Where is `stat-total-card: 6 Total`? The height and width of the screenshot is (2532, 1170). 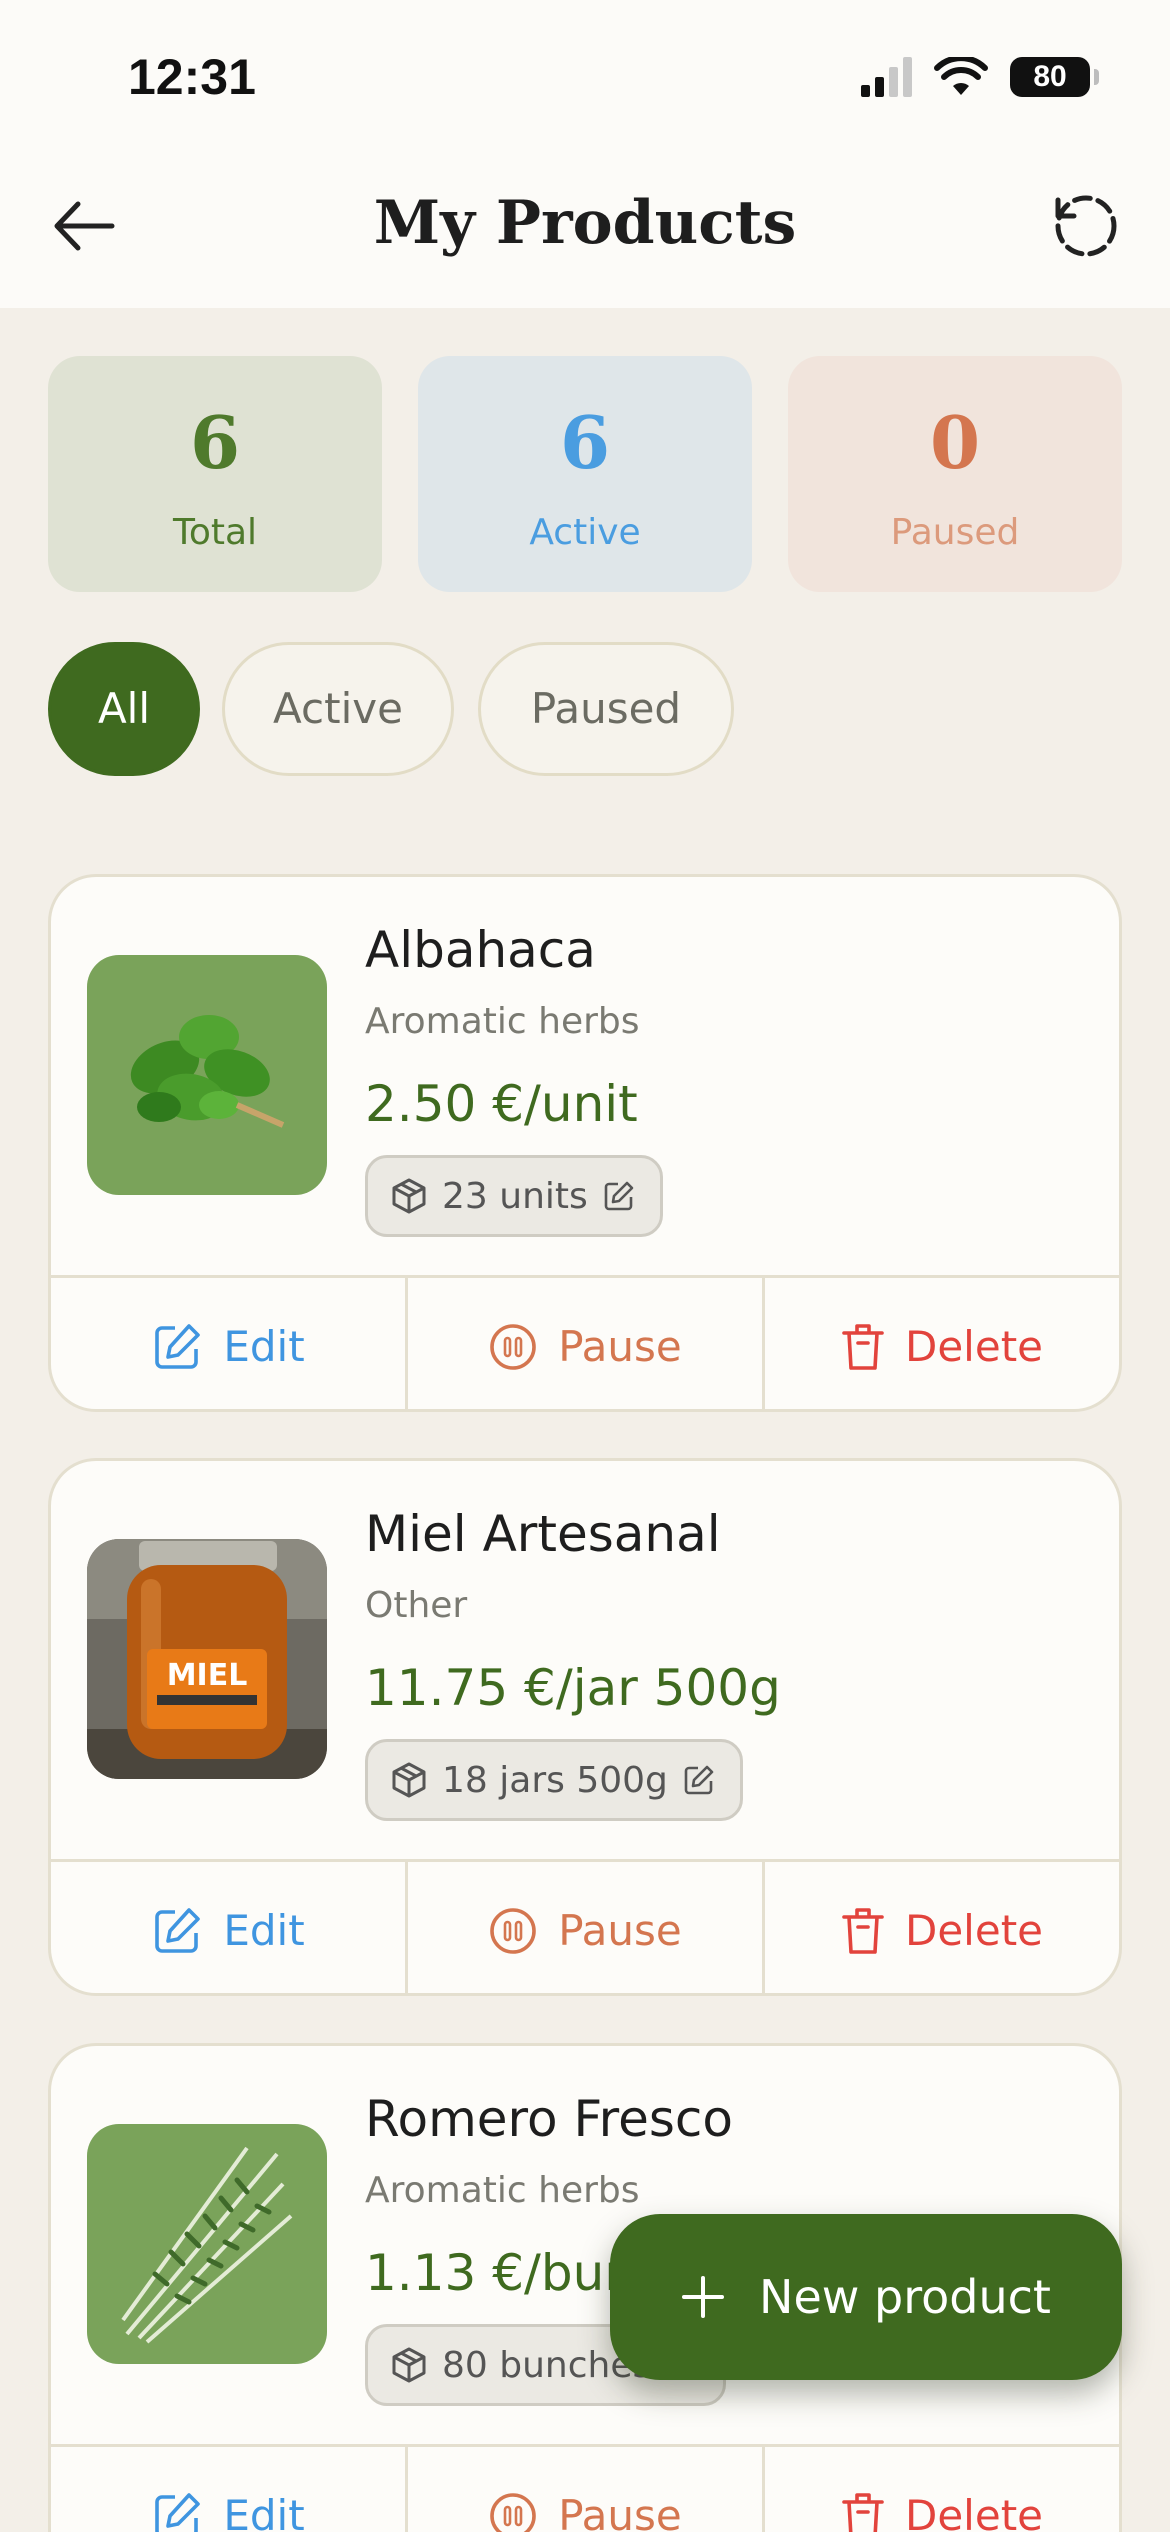
stat-total-card: 6 Total is located at coordinates (215, 474).